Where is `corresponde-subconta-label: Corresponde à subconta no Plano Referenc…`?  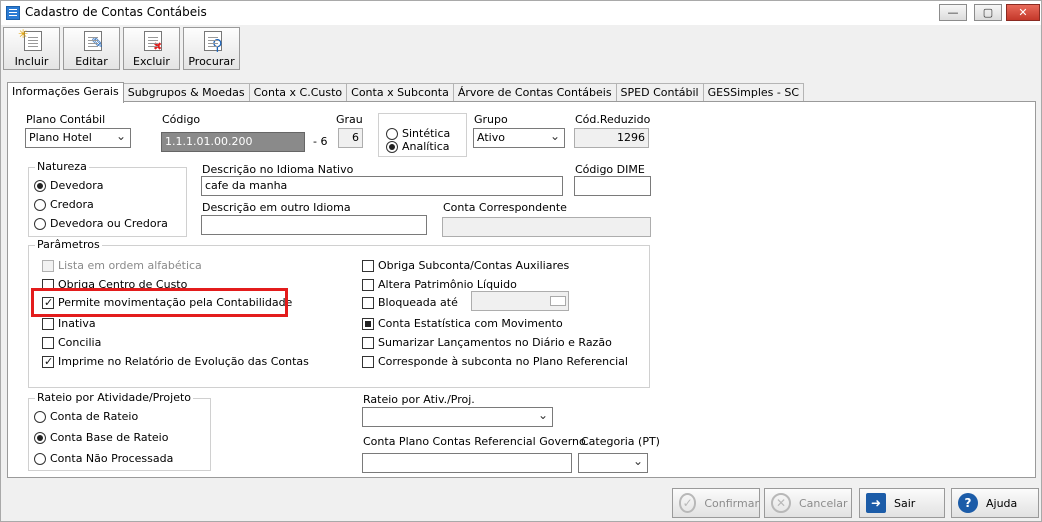
corresponde-subconta-label: Corresponde à subconta no Plano Referenc… is located at coordinates (503, 361).